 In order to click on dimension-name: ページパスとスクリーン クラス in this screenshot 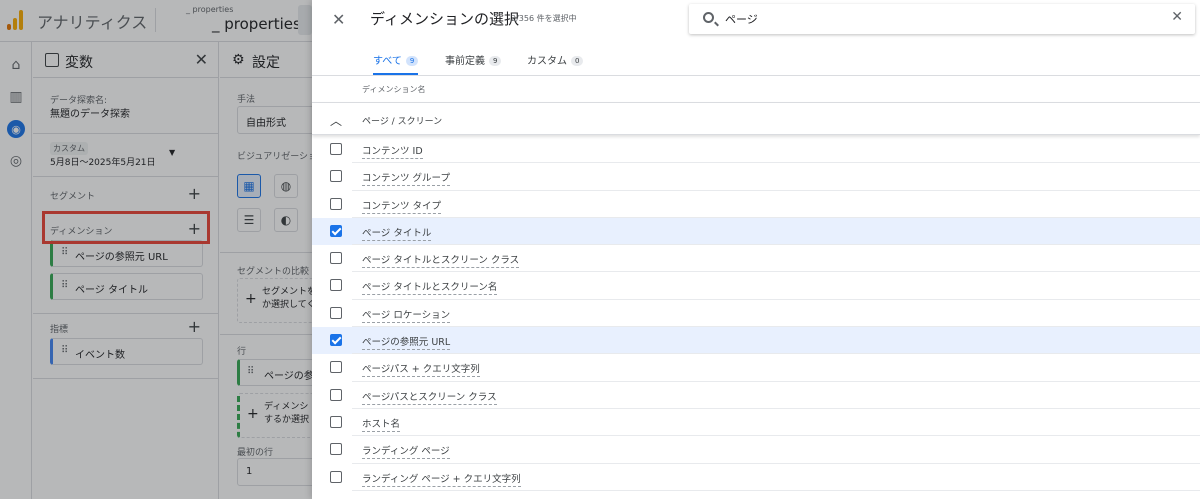, I will do `click(429, 397)`.